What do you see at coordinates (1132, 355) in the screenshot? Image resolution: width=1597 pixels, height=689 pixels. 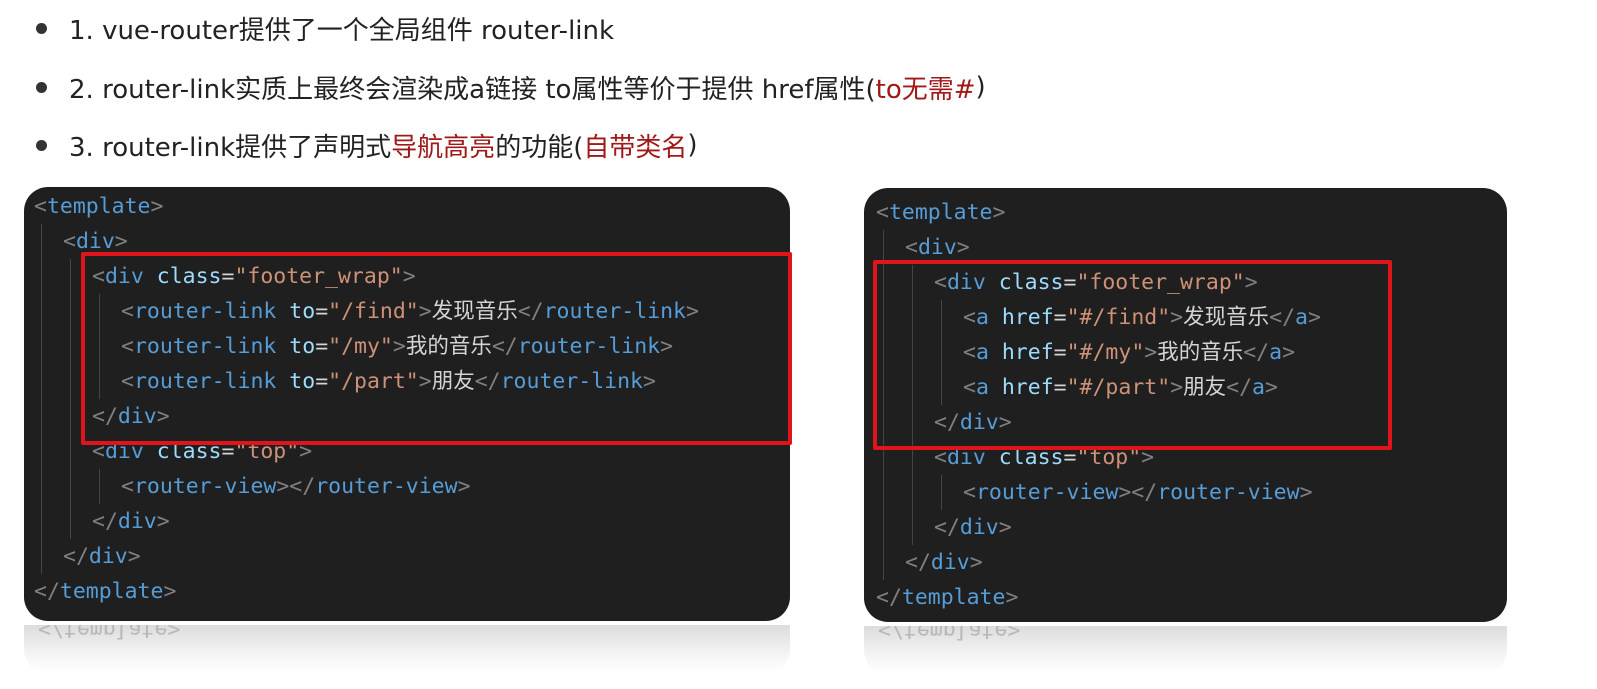 I see `highlight-box-anchor` at bounding box center [1132, 355].